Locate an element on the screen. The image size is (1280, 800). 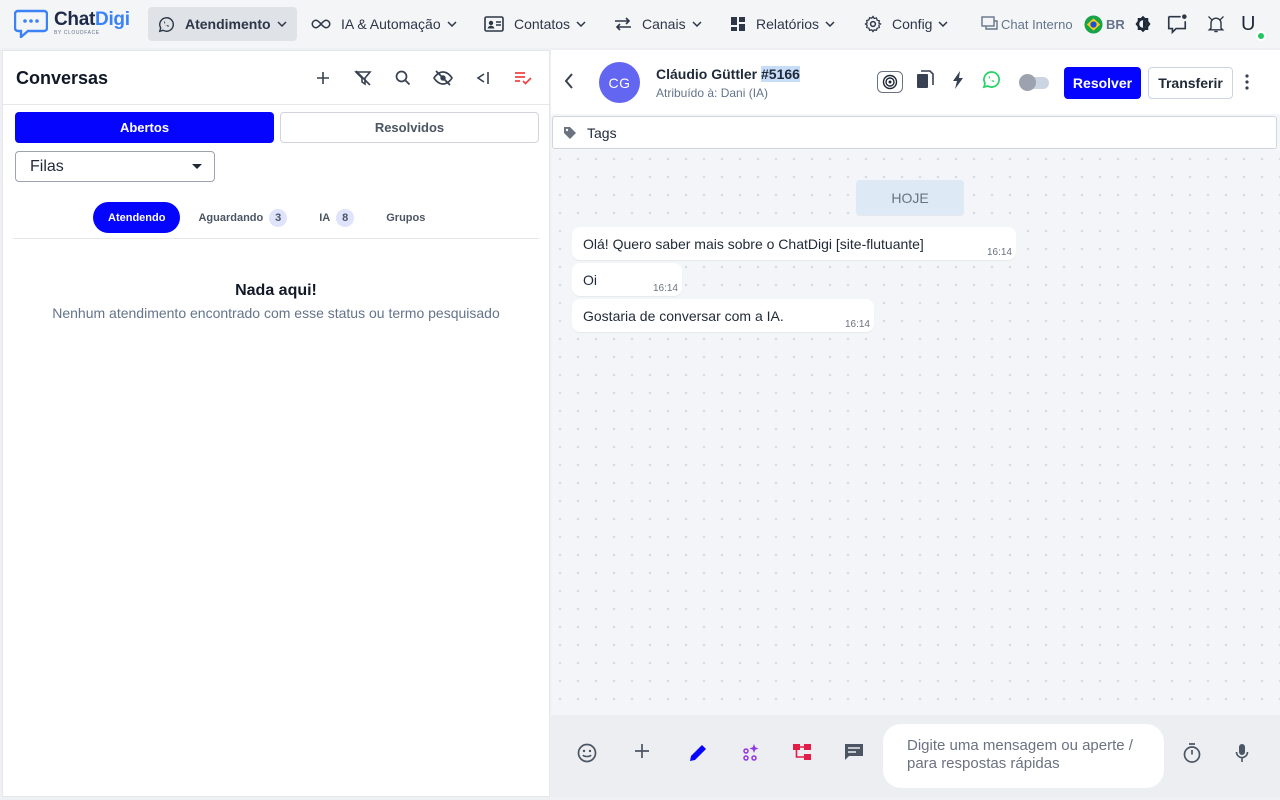
logo-subtitle: BY CLOUDFACE is located at coordinates (77, 33).